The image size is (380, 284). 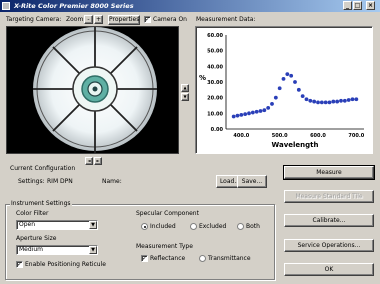 What do you see at coordinates (215, 67) in the screenshot?
I see `y-tick-label: 40.00` at bounding box center [215, 67].